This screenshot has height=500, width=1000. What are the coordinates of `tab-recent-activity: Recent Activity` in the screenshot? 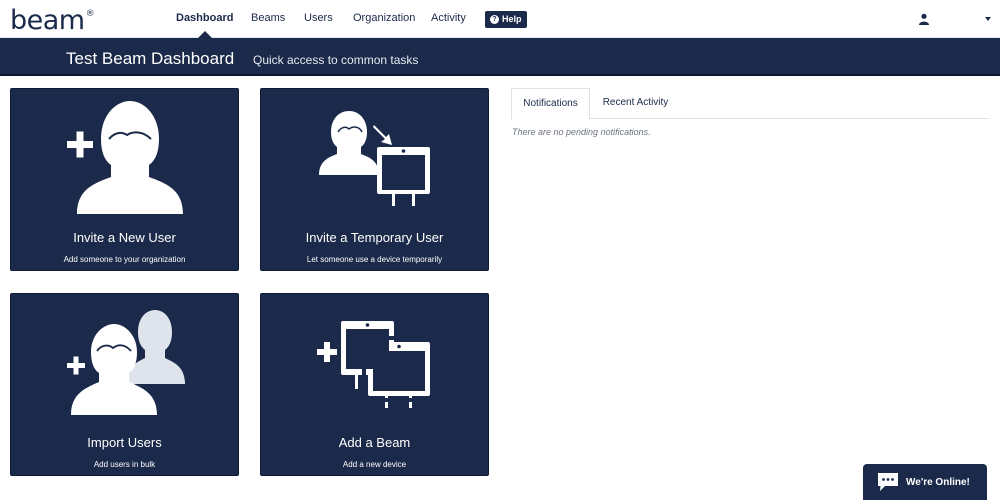 It's located at (635, 103).